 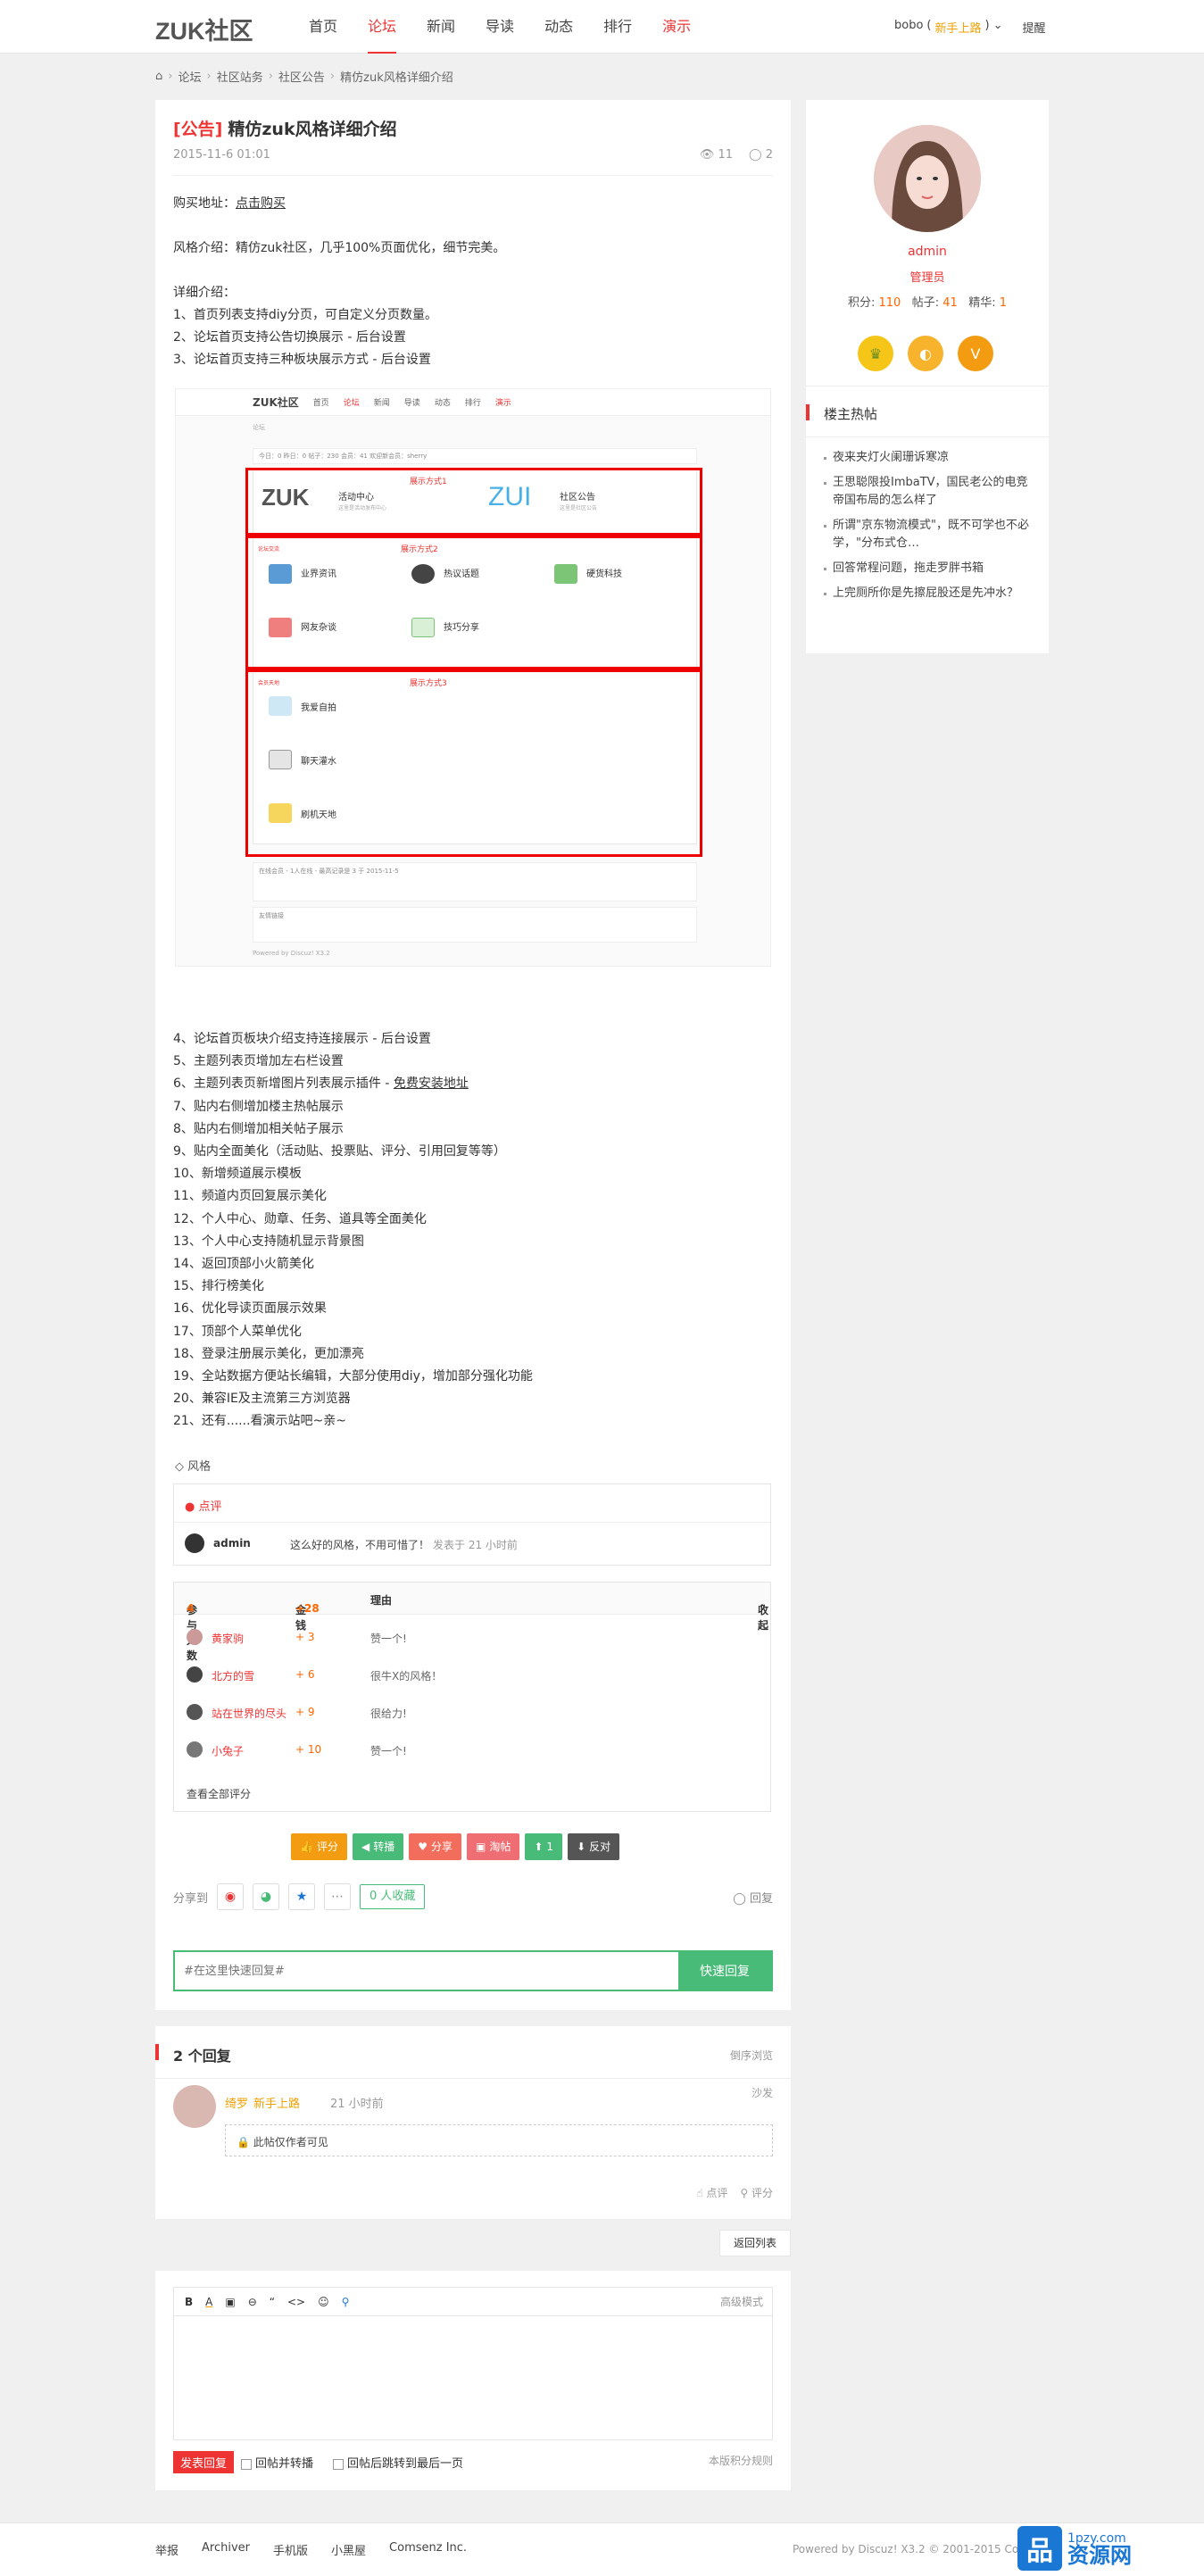 I want to click on editor-textarea, so click(x=473, y=2377).